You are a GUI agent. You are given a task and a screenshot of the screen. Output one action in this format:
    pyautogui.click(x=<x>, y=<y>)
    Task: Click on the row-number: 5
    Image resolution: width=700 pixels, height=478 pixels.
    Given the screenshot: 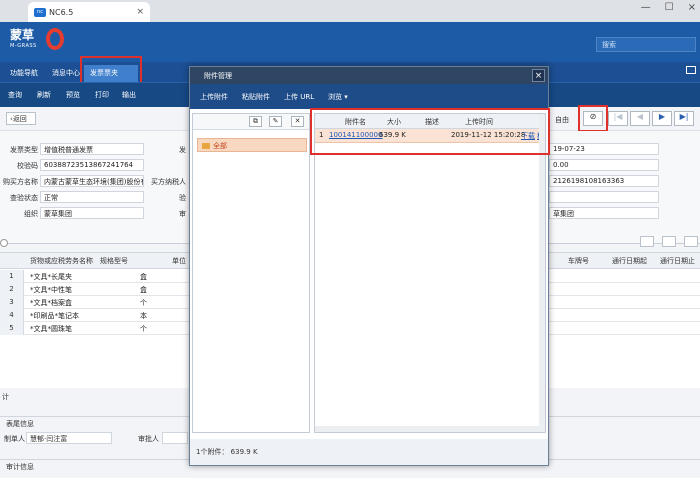 What is the action you would take?
    pyautogui.click(x=12, y=328)
    